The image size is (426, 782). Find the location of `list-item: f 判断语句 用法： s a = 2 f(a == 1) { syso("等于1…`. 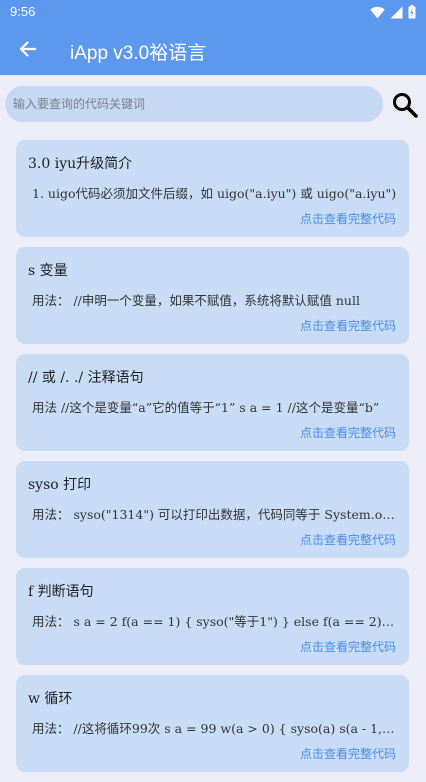

list-item: f 判断语句 用法： s a = 2 f(a == 1) { syso("等于1… is located at coordinates (212, 616).